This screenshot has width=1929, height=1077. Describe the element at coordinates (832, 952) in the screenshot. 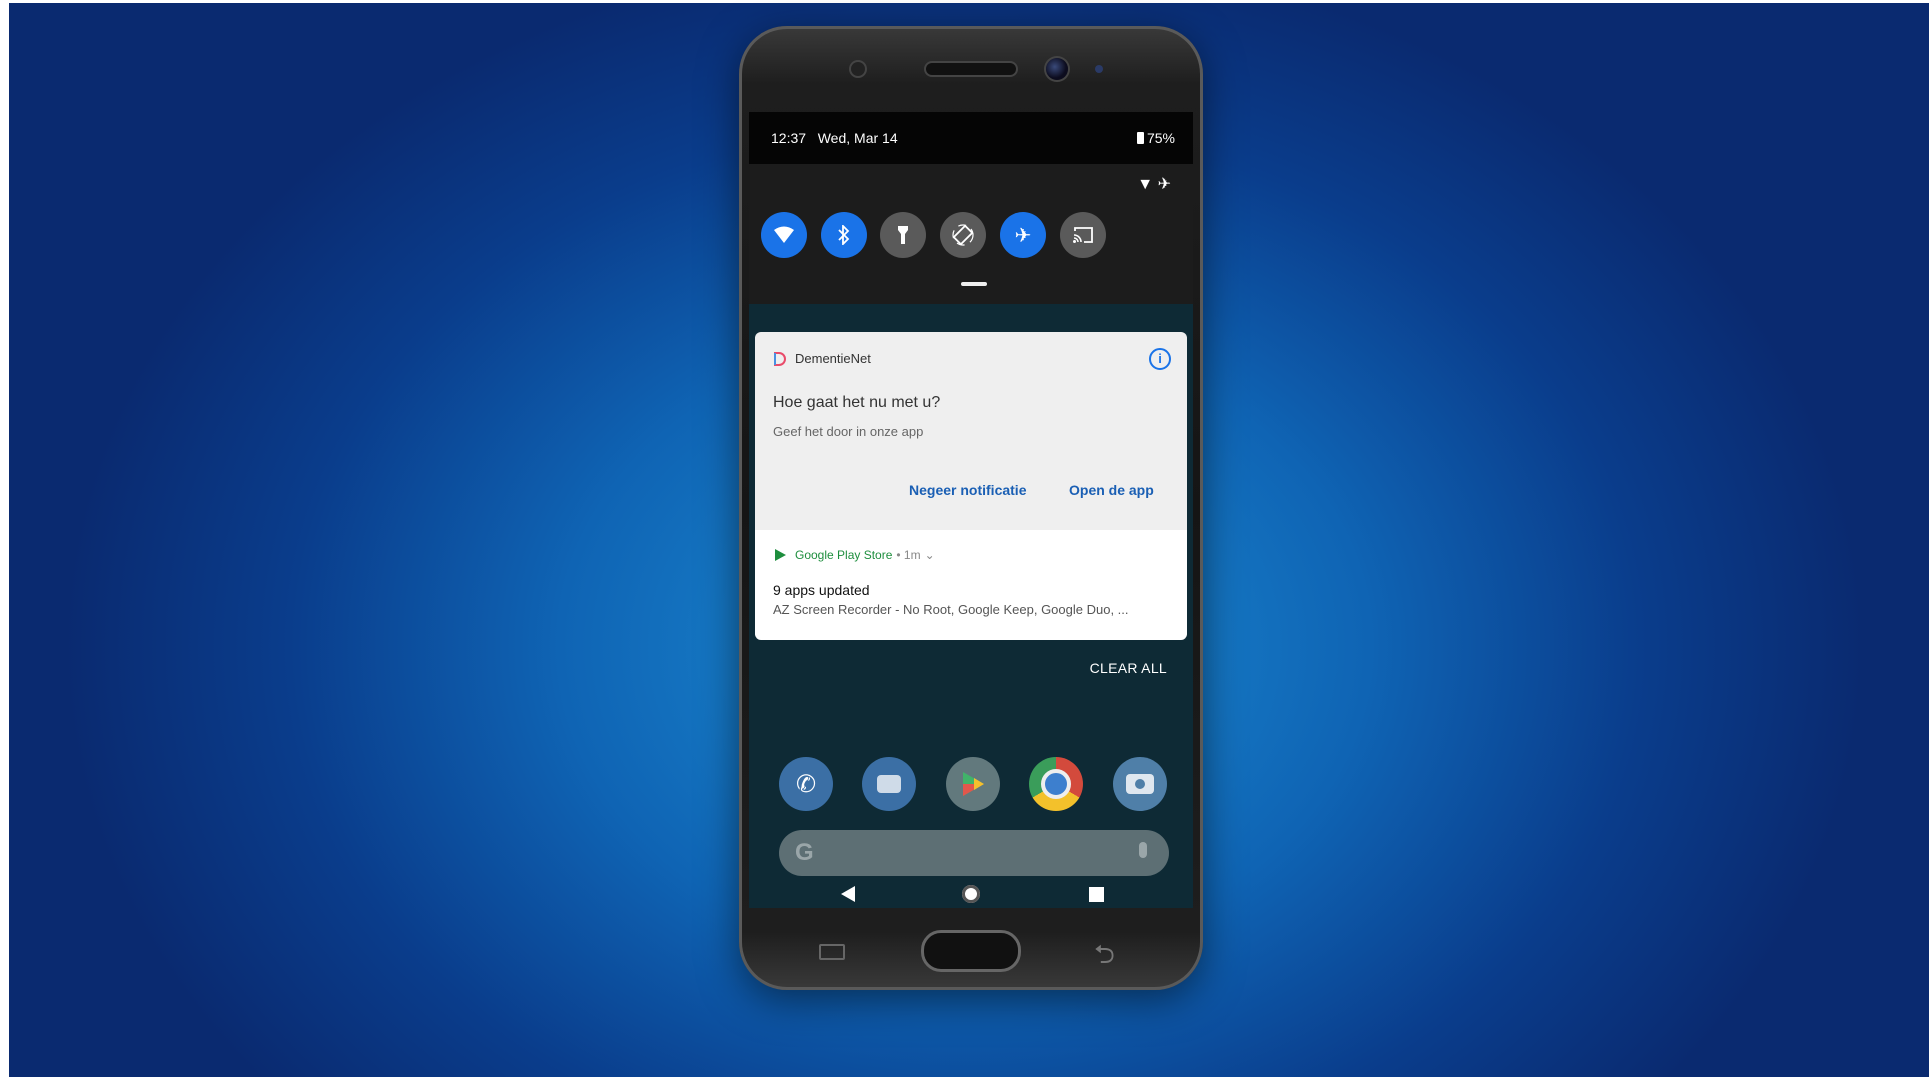

I see `hardware-recents-icon` at that location.